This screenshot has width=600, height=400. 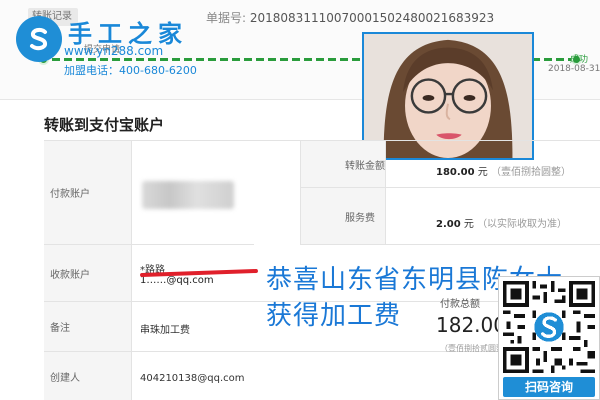 I want to click on memo-value: 串珠加工费, so click(x=165, y=330).